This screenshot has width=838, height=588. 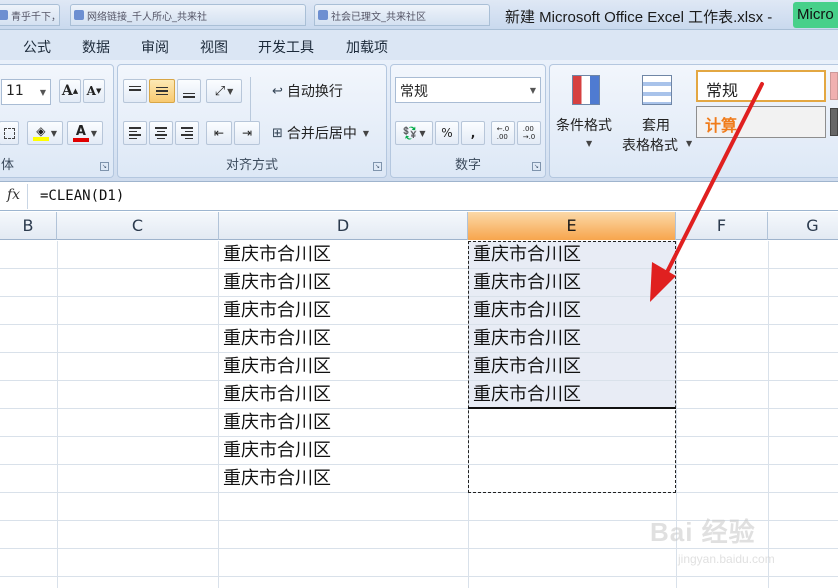 I want to click on tab-review: 审阅, so click(x=155, y=47).